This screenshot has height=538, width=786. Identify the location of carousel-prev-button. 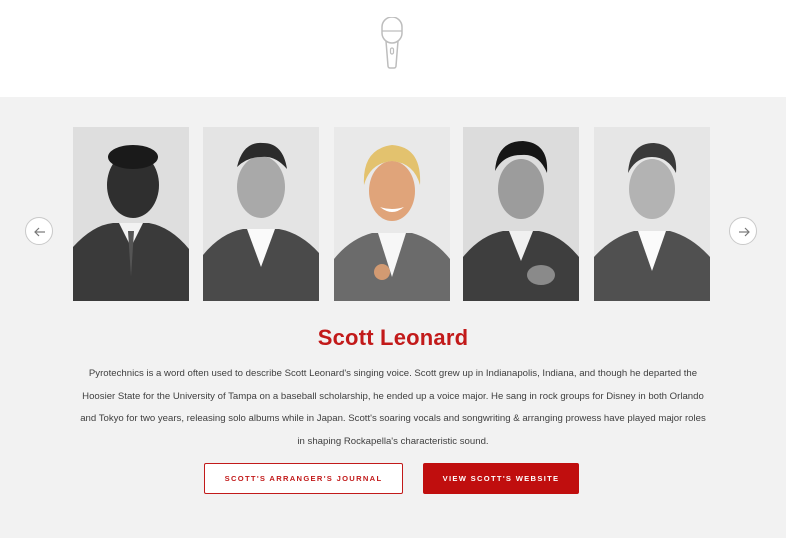
(39, 231).